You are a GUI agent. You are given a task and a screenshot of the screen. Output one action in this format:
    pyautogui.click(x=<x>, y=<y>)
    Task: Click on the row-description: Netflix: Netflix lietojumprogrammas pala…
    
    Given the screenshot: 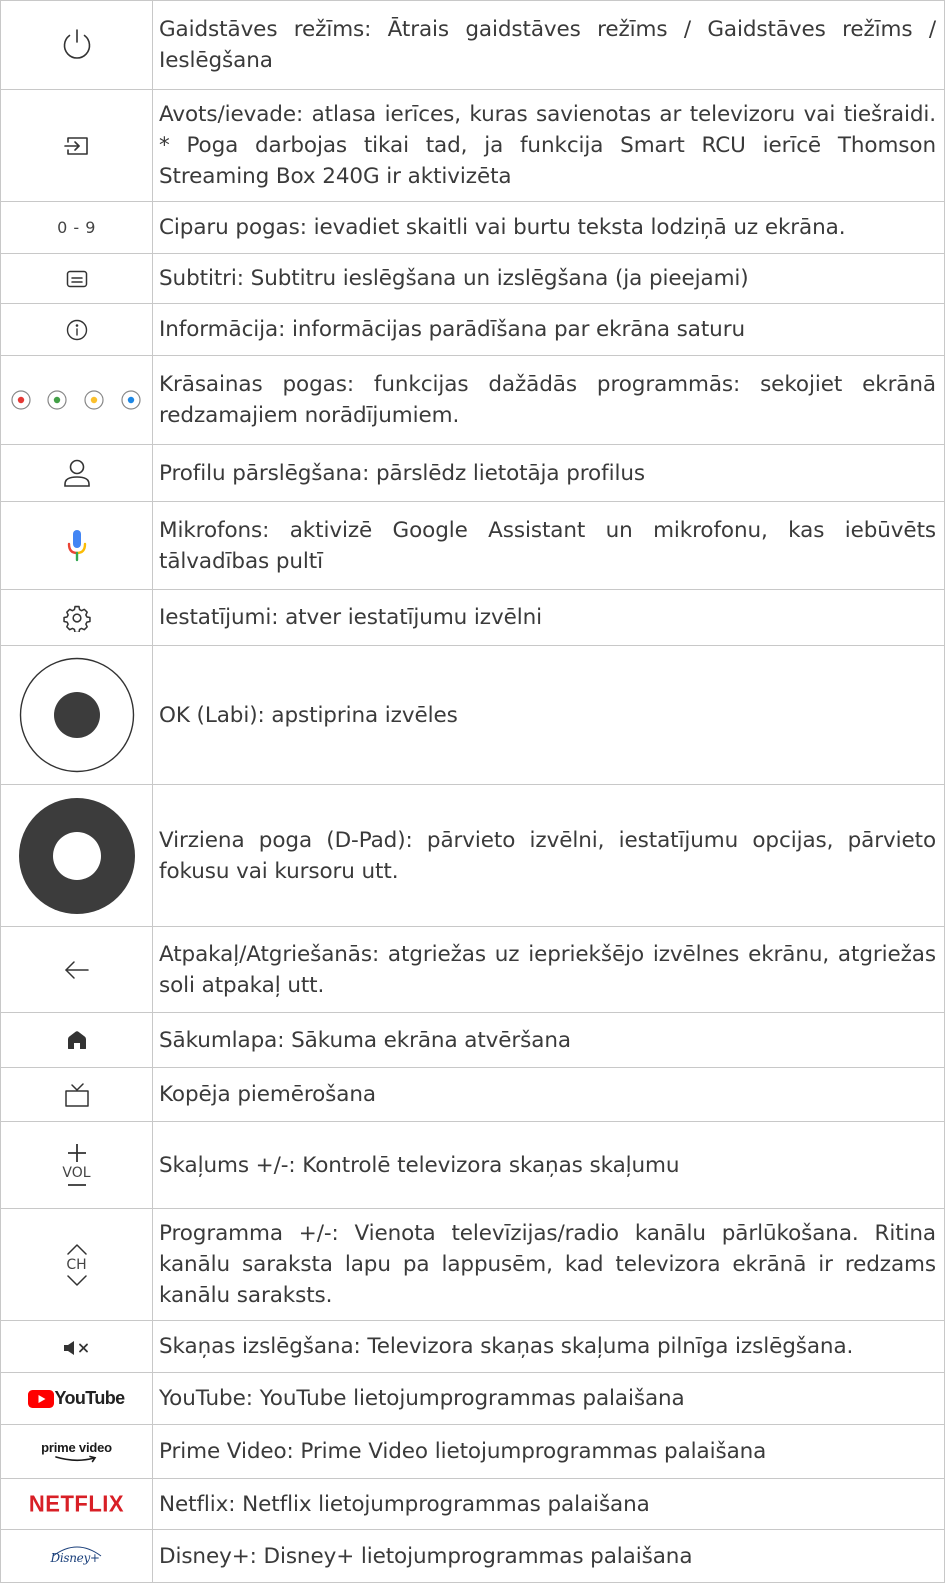 What is the action you would take?
    pyautogui.click(x=548, y=1504)
    